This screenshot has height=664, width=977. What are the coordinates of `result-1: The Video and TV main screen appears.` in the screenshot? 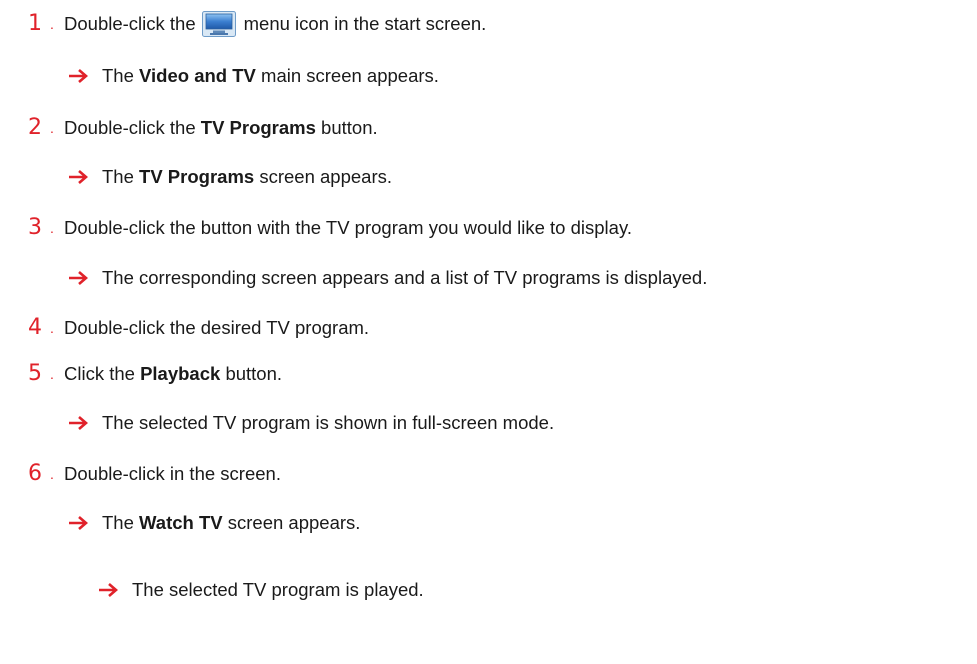 It's located at (253, 76).